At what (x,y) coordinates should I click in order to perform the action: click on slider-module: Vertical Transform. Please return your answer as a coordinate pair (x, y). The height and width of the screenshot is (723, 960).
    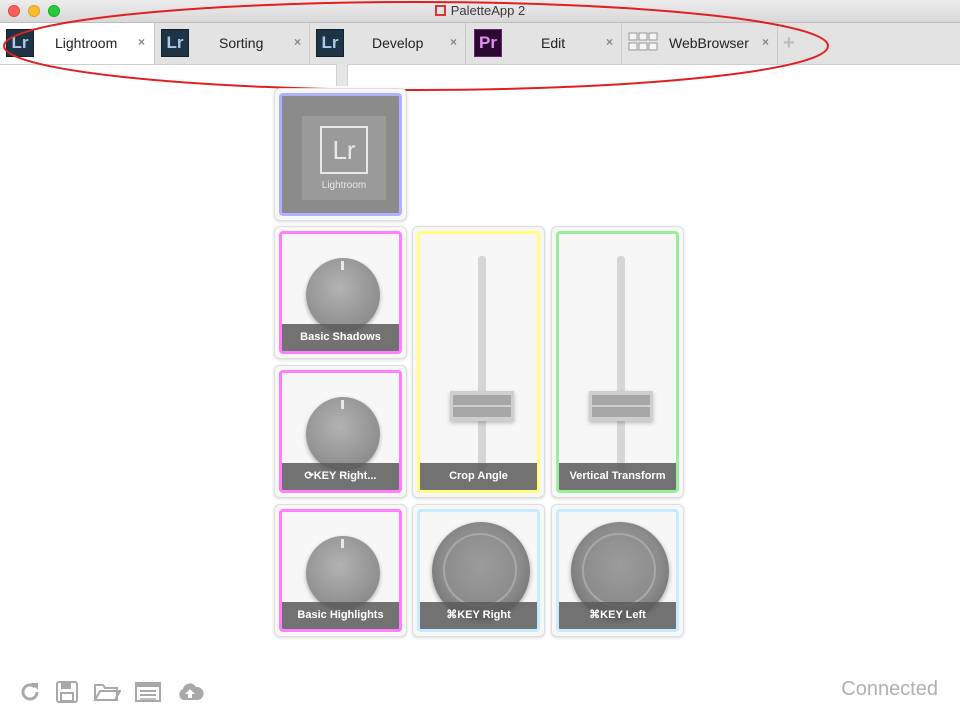
    Looking at the image, I should click on (617, 362).